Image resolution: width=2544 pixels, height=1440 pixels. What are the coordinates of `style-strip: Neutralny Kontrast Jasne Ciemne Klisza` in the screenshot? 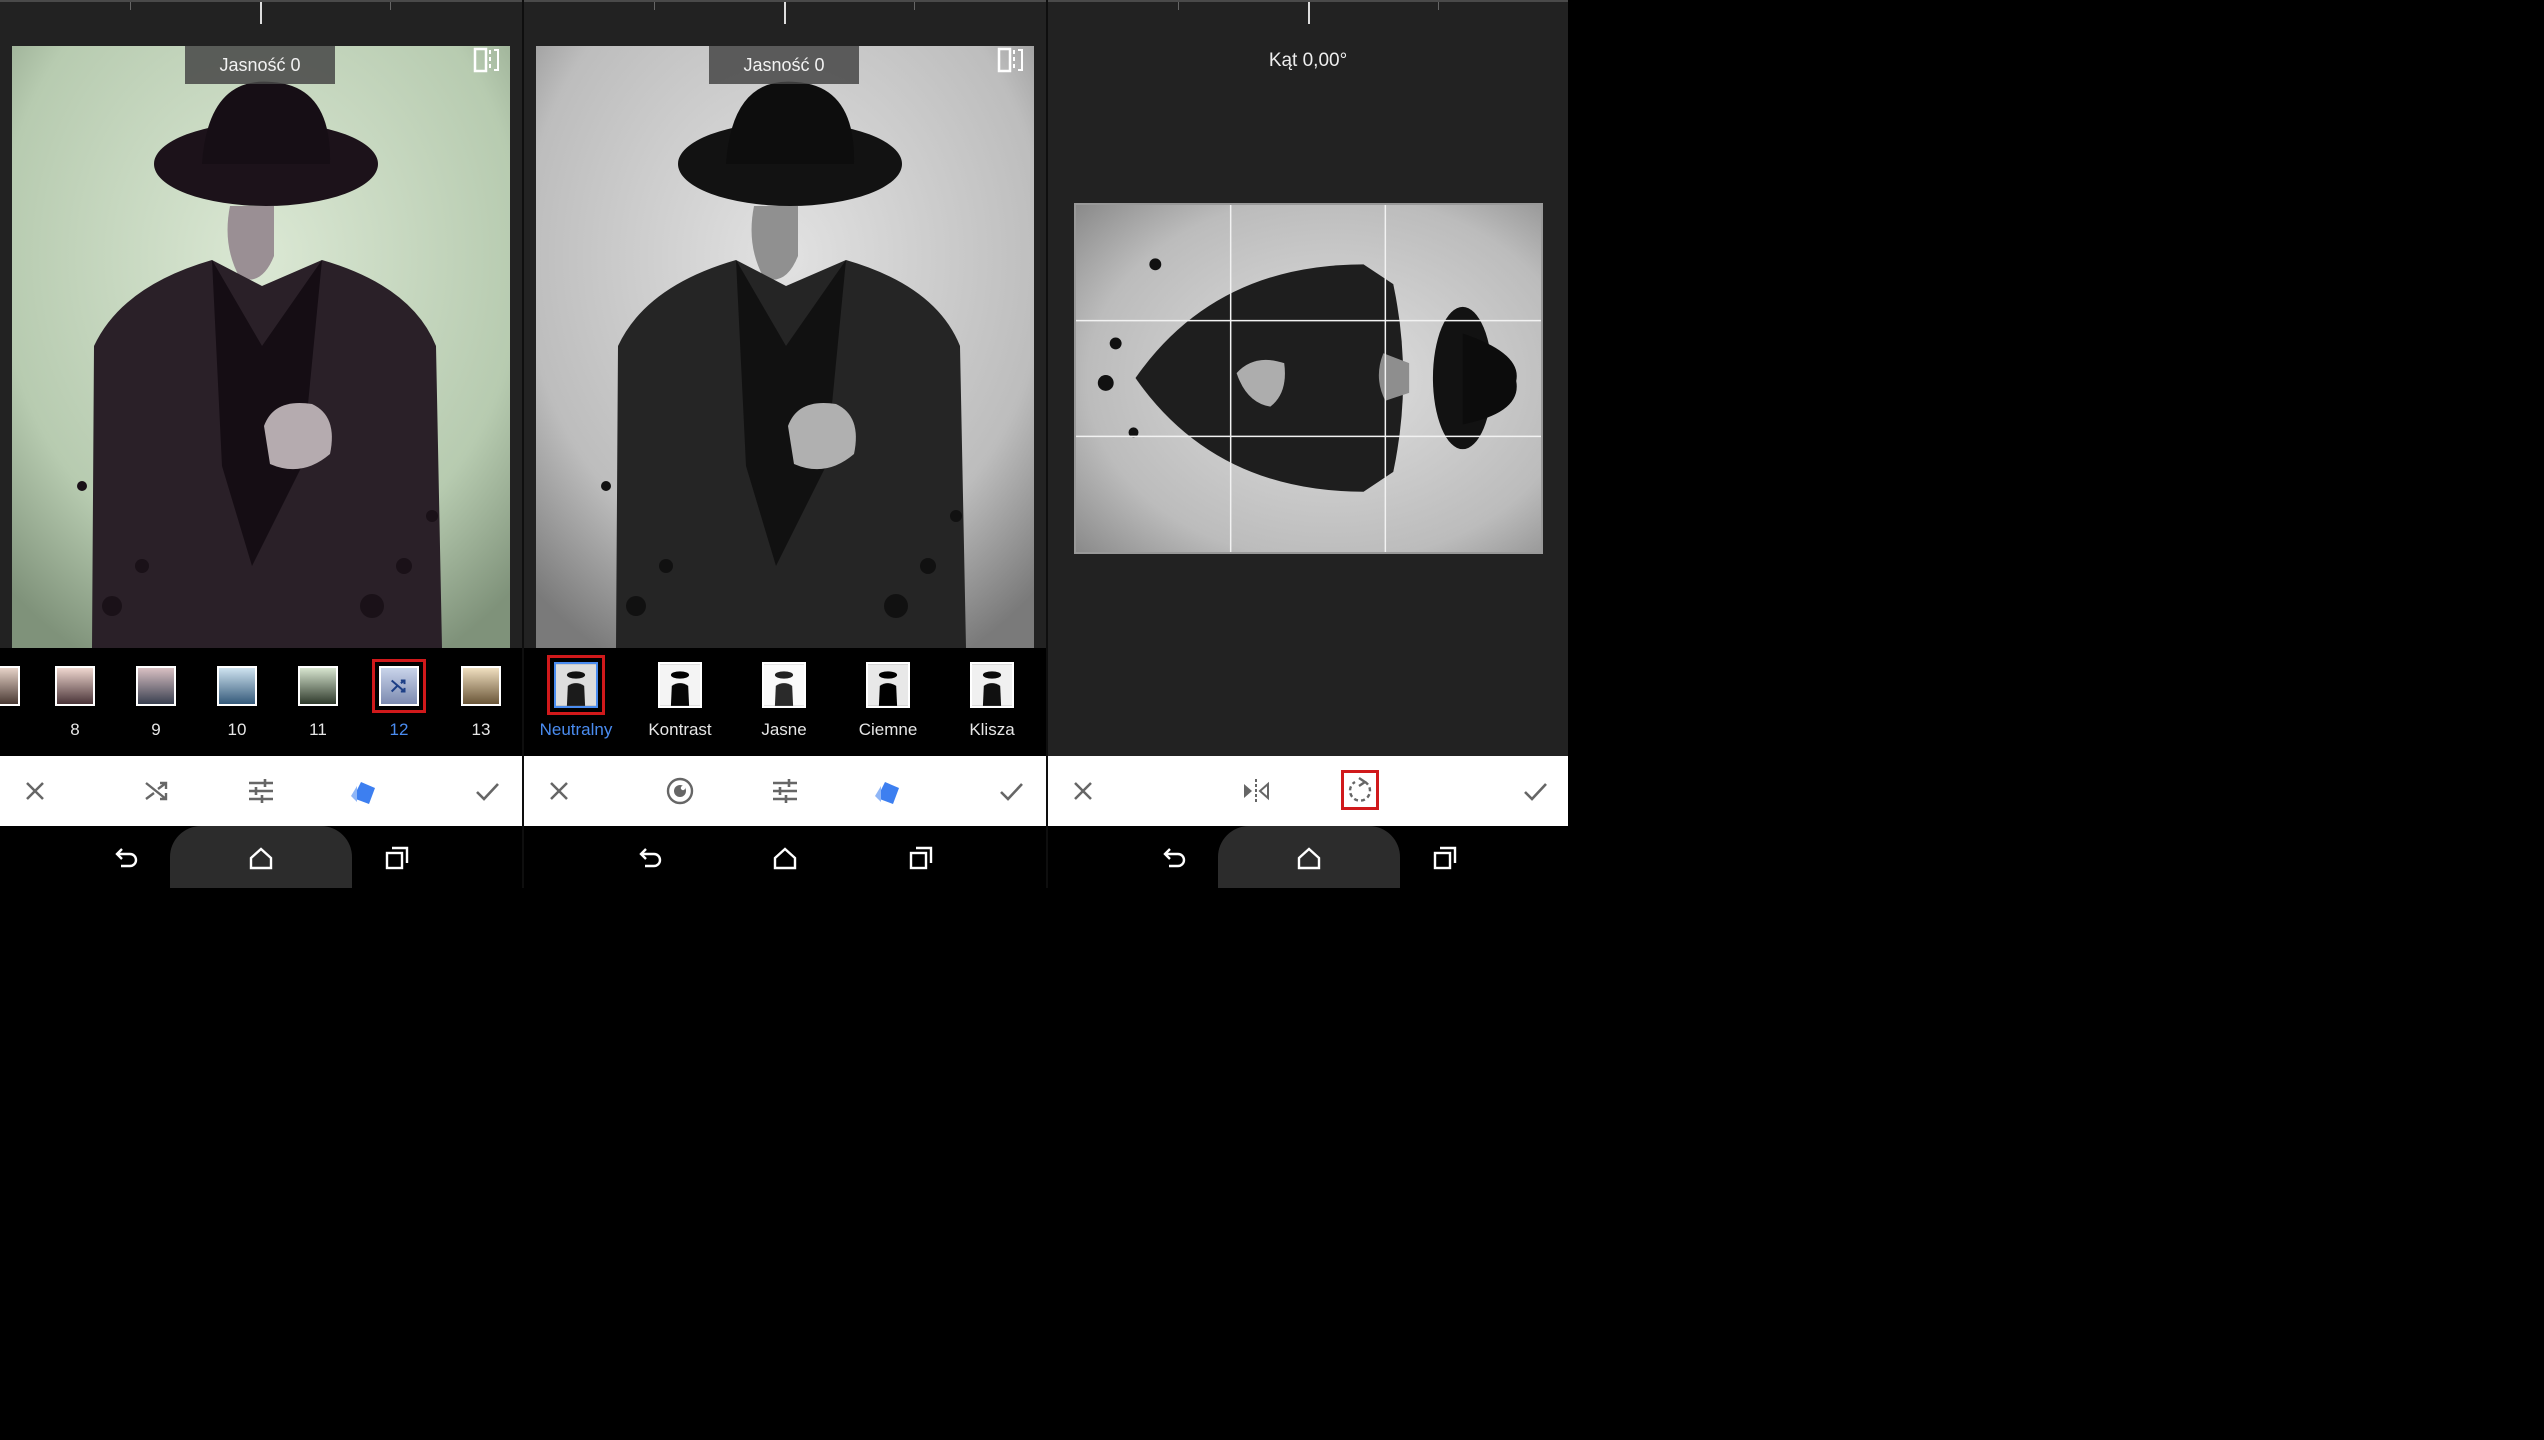 It's located at (785, 702).